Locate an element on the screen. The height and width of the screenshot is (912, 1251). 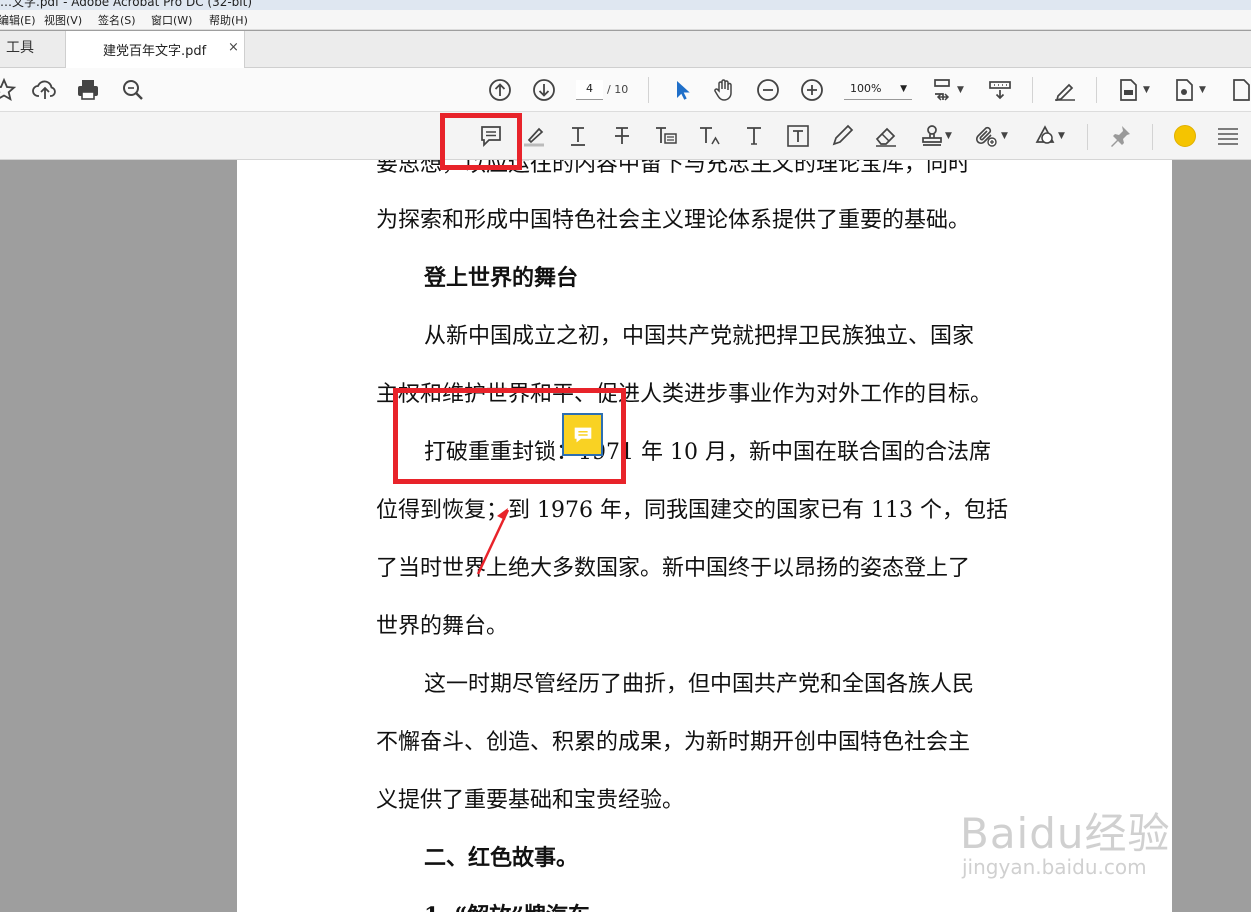
insert-text-icon is located at coordinates (710, 136).